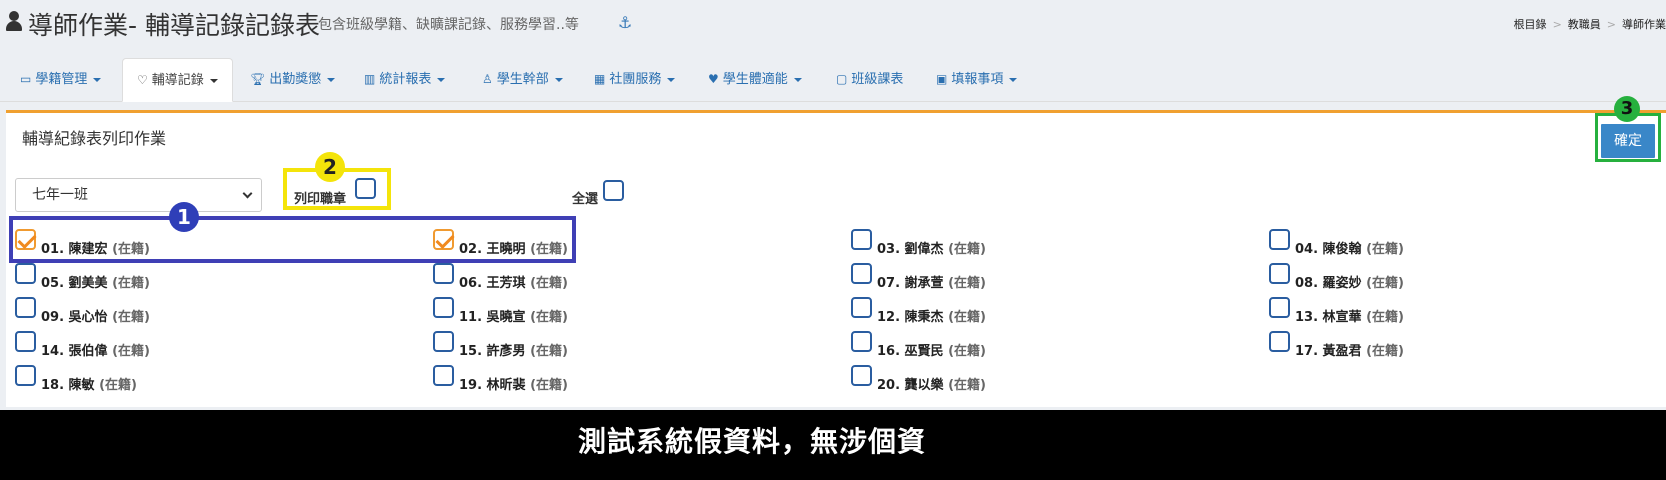 This screenshot has width=1666, height=480. I want to click on student-label: 15. 許彥男 (在籍), so click(513, 349).